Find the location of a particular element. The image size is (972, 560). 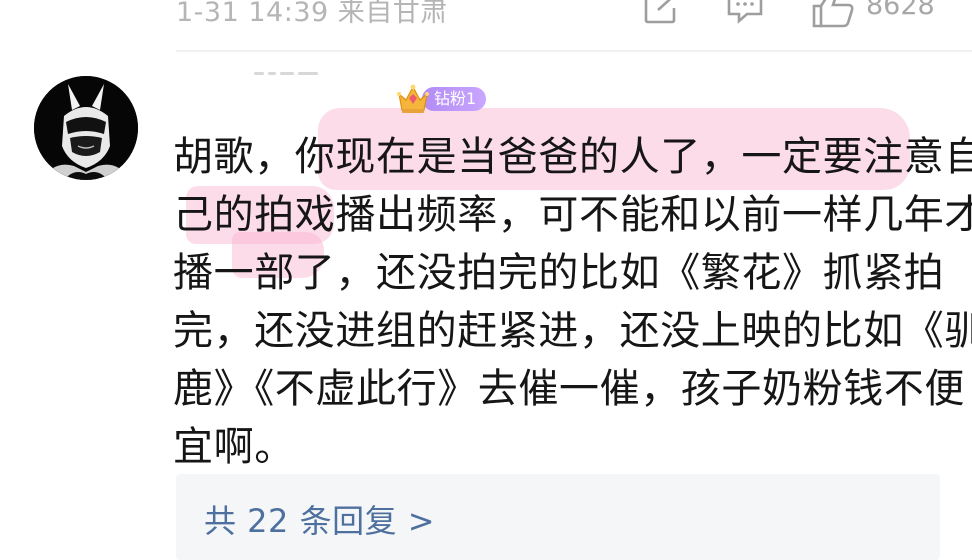

username-placeholder is located at coordinates (276, 76).